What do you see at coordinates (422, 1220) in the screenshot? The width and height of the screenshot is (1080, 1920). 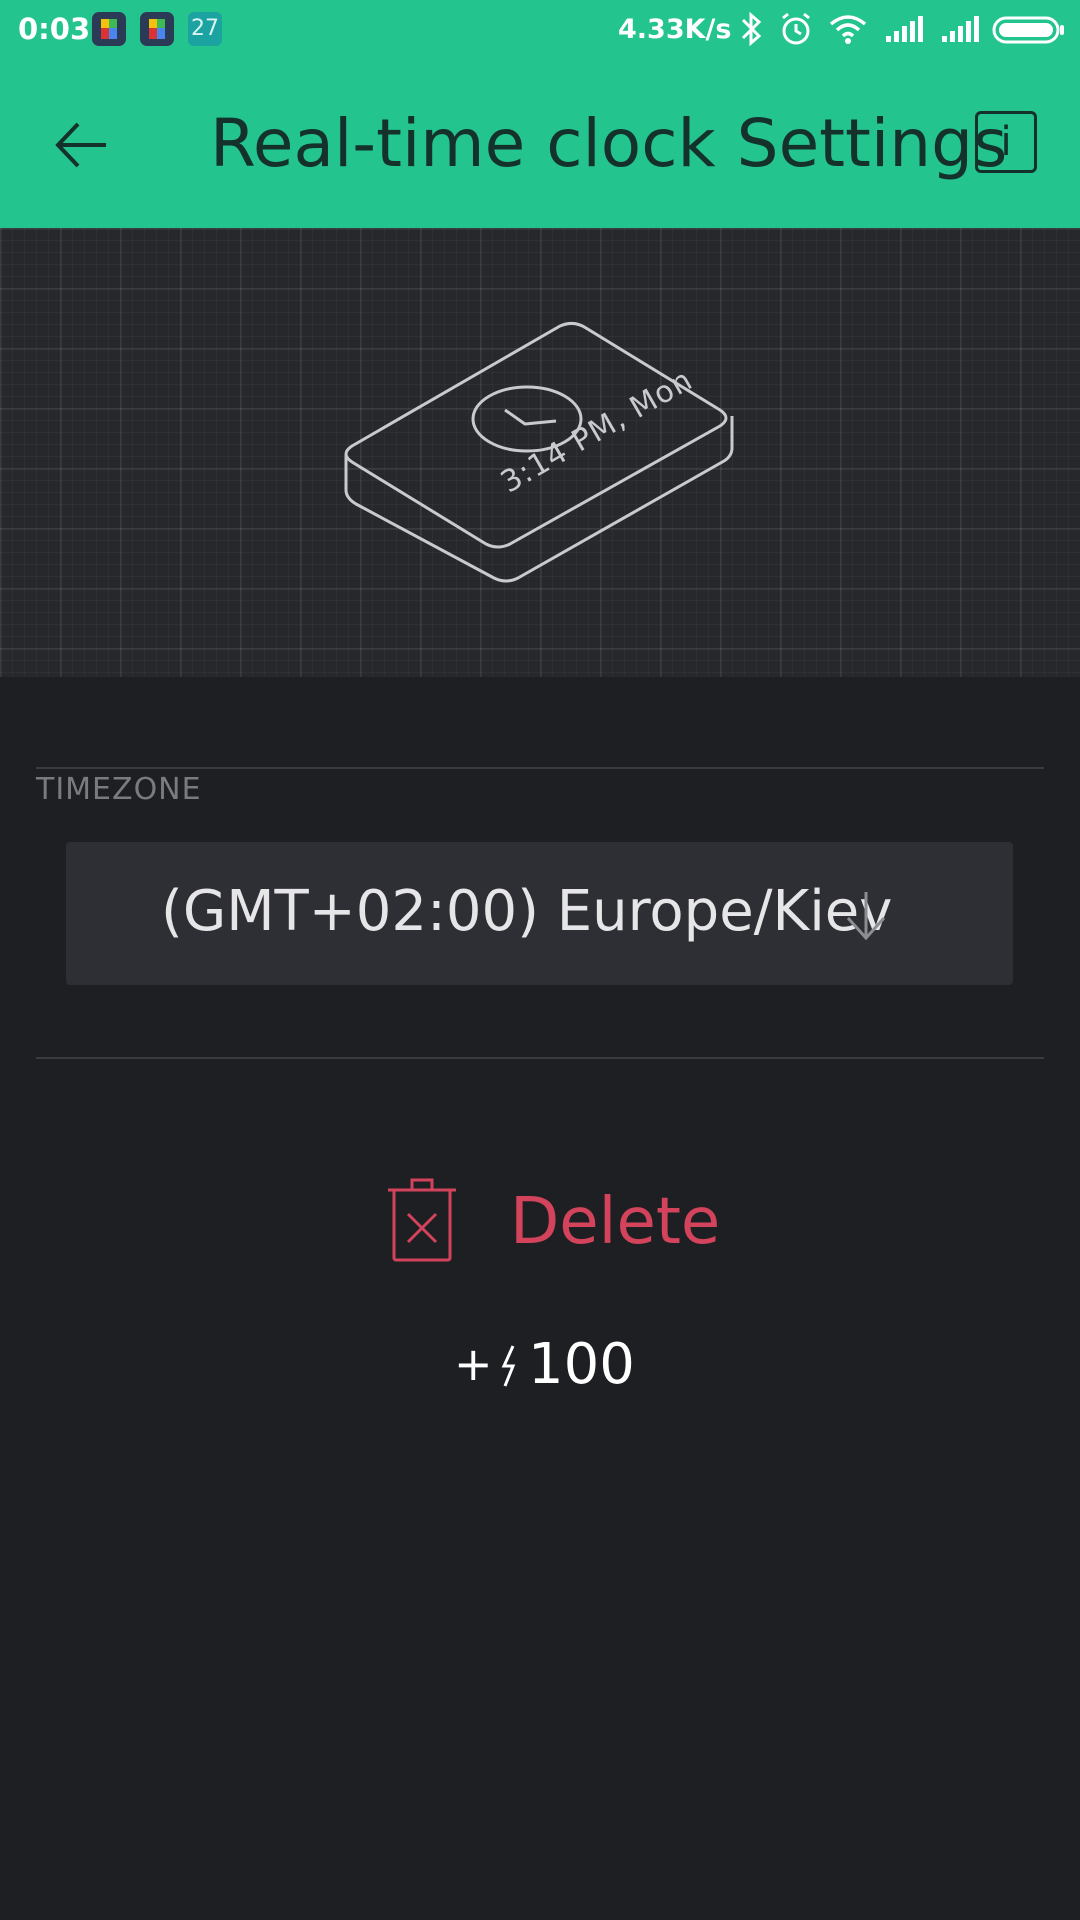 I see `trash-icon` at bounding box center [422, 1220].